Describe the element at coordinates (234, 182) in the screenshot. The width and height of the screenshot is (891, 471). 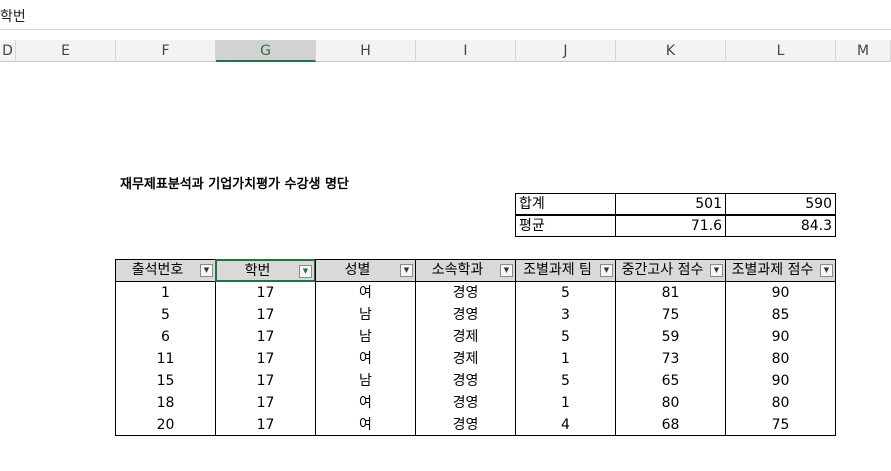
I see `sheet-title: 재무제표분석과 기업가치평가 수강생 명단` at that location.